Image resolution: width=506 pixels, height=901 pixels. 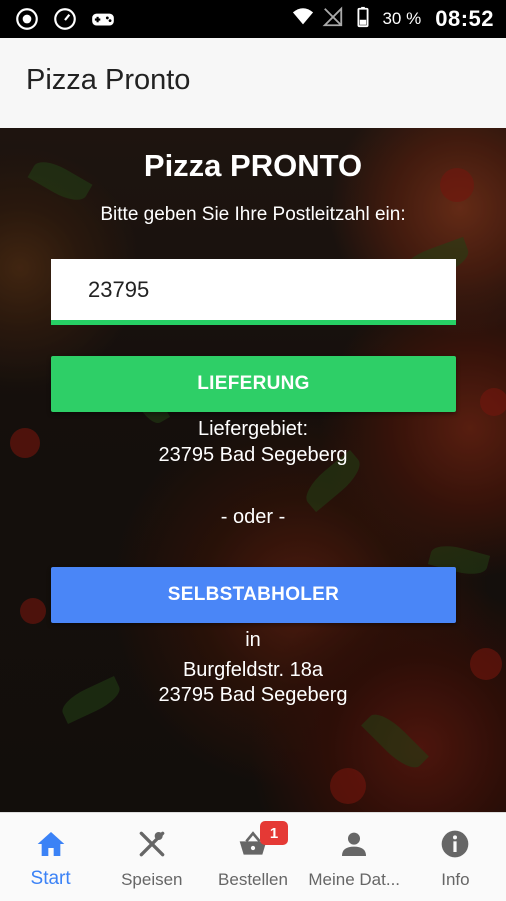 I want to click on pickup-in-text: in, so click(x=253, y=640).